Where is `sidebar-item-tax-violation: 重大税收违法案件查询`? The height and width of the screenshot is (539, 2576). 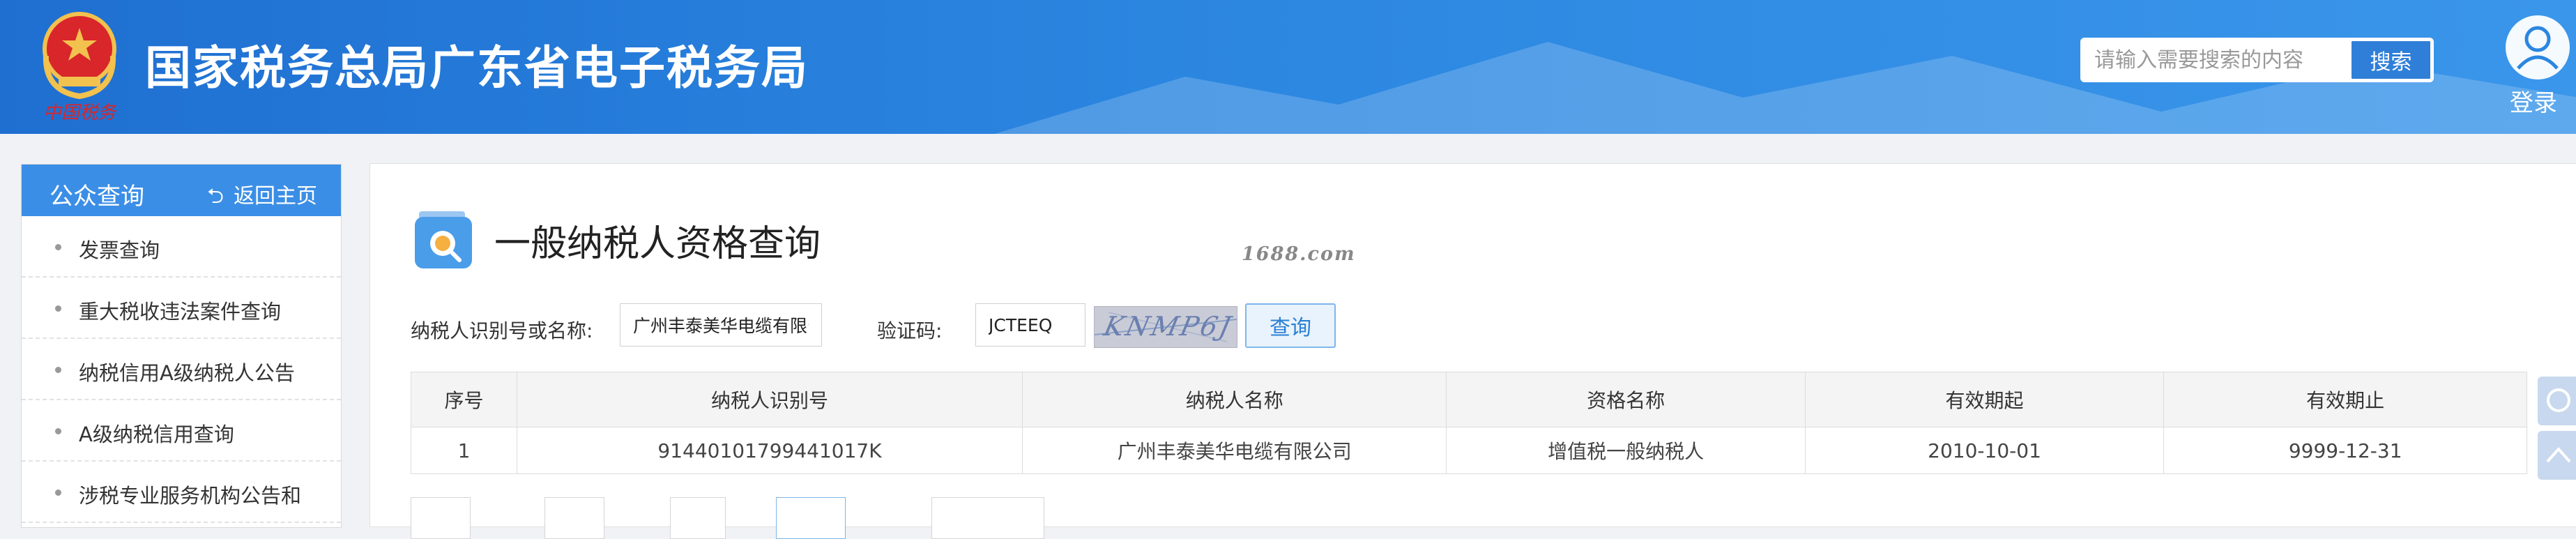 sidebar-item-tax-violation: 重大税收违法案件查询 is located at coordinates (182, 308).